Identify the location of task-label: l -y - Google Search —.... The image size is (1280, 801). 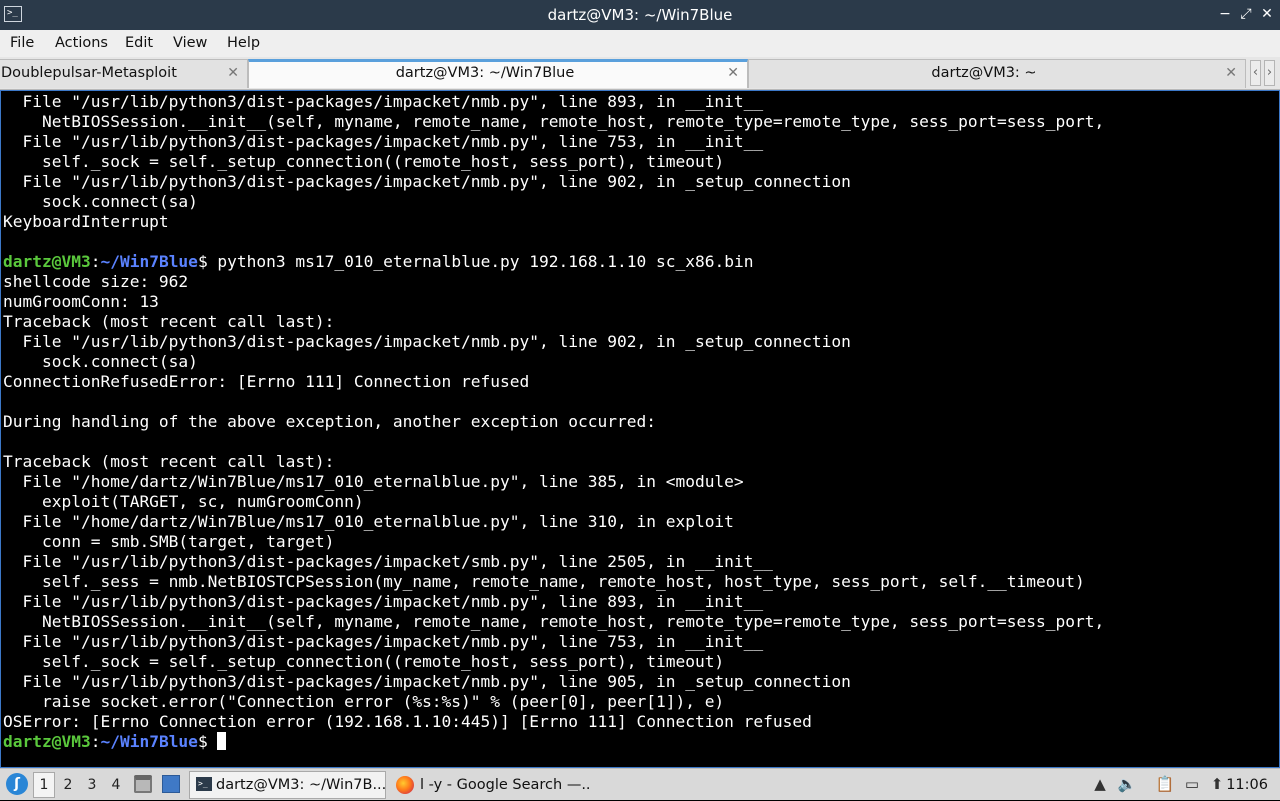
(505, 785).